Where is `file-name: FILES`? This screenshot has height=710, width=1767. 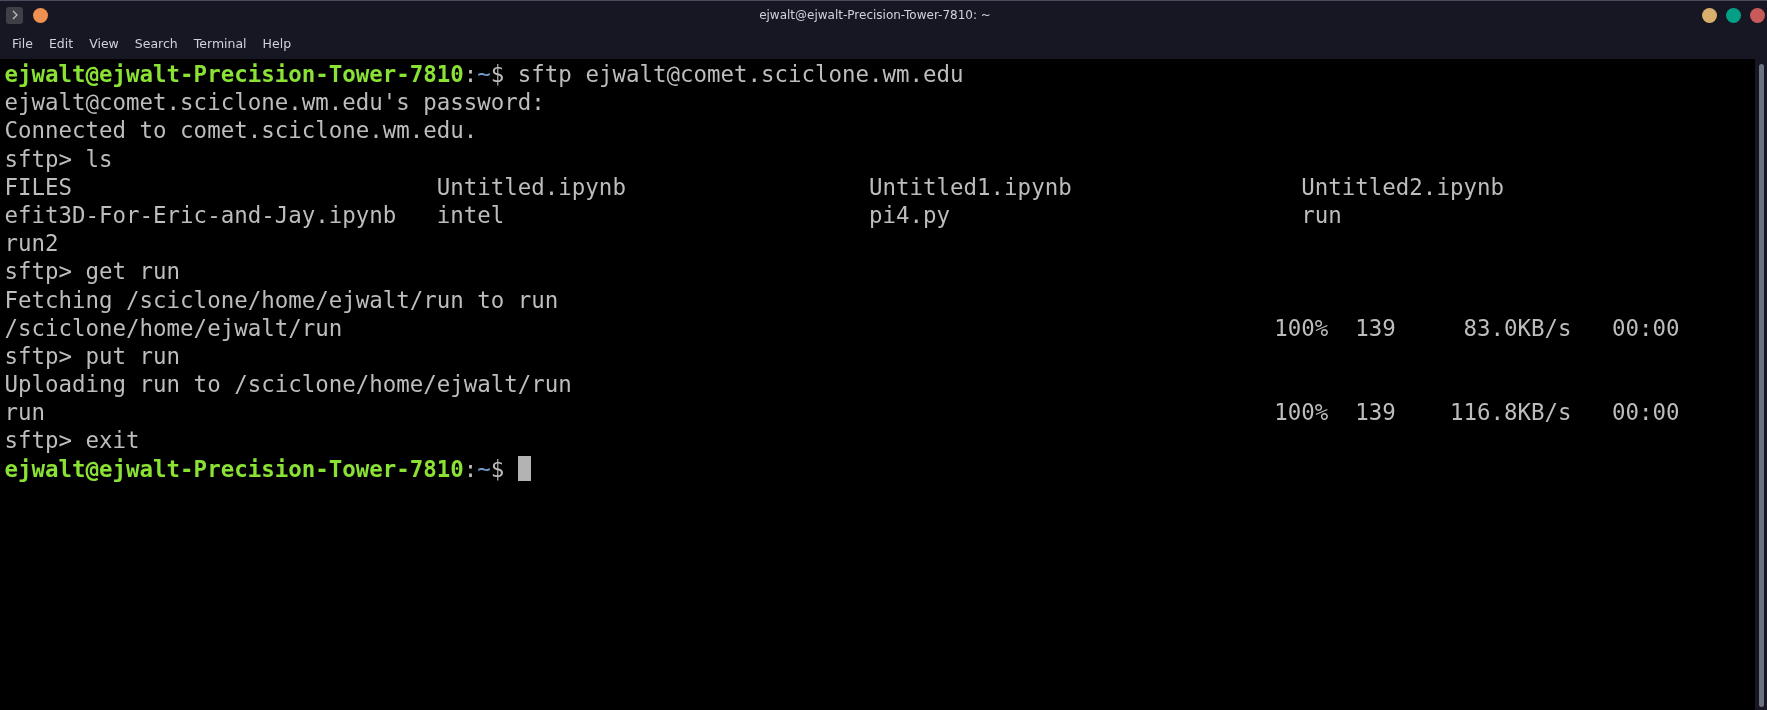 file-name: FILES is located at coordinates (38, 186).